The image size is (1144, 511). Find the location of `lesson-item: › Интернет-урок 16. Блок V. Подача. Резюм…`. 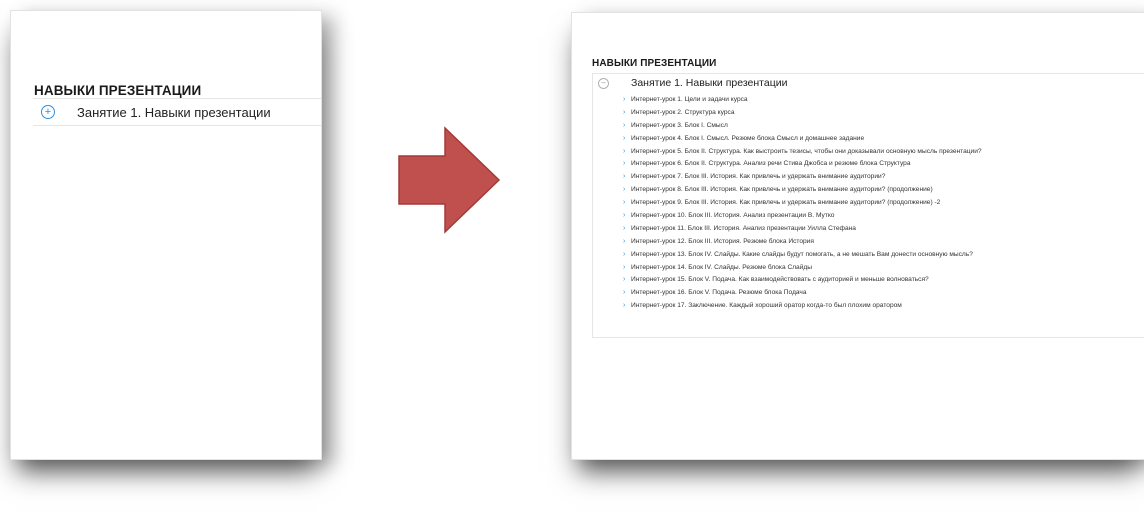

lesson-item: › Интернет-урок 16. Блок V. Подача. Резюм… is located at coordinates (802, 293).